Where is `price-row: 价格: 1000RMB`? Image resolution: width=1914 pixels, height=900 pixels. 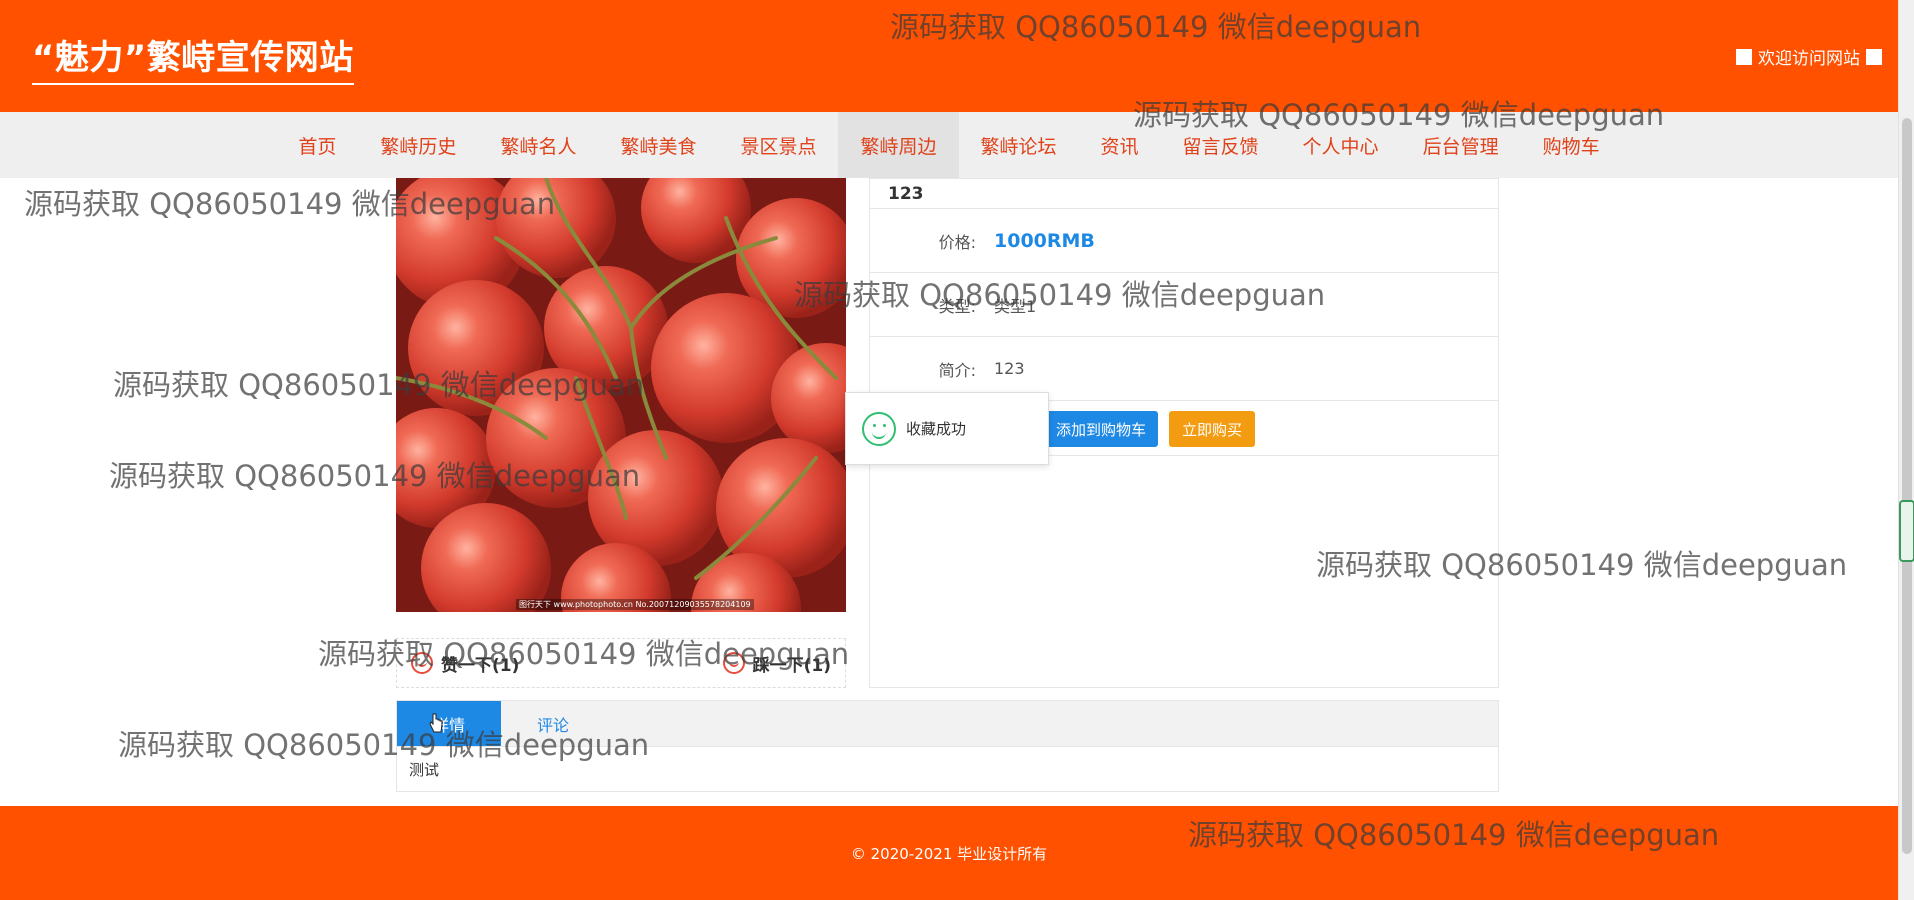
price-row: 价格: 1000RMB is located at coordinates (1184, 241).